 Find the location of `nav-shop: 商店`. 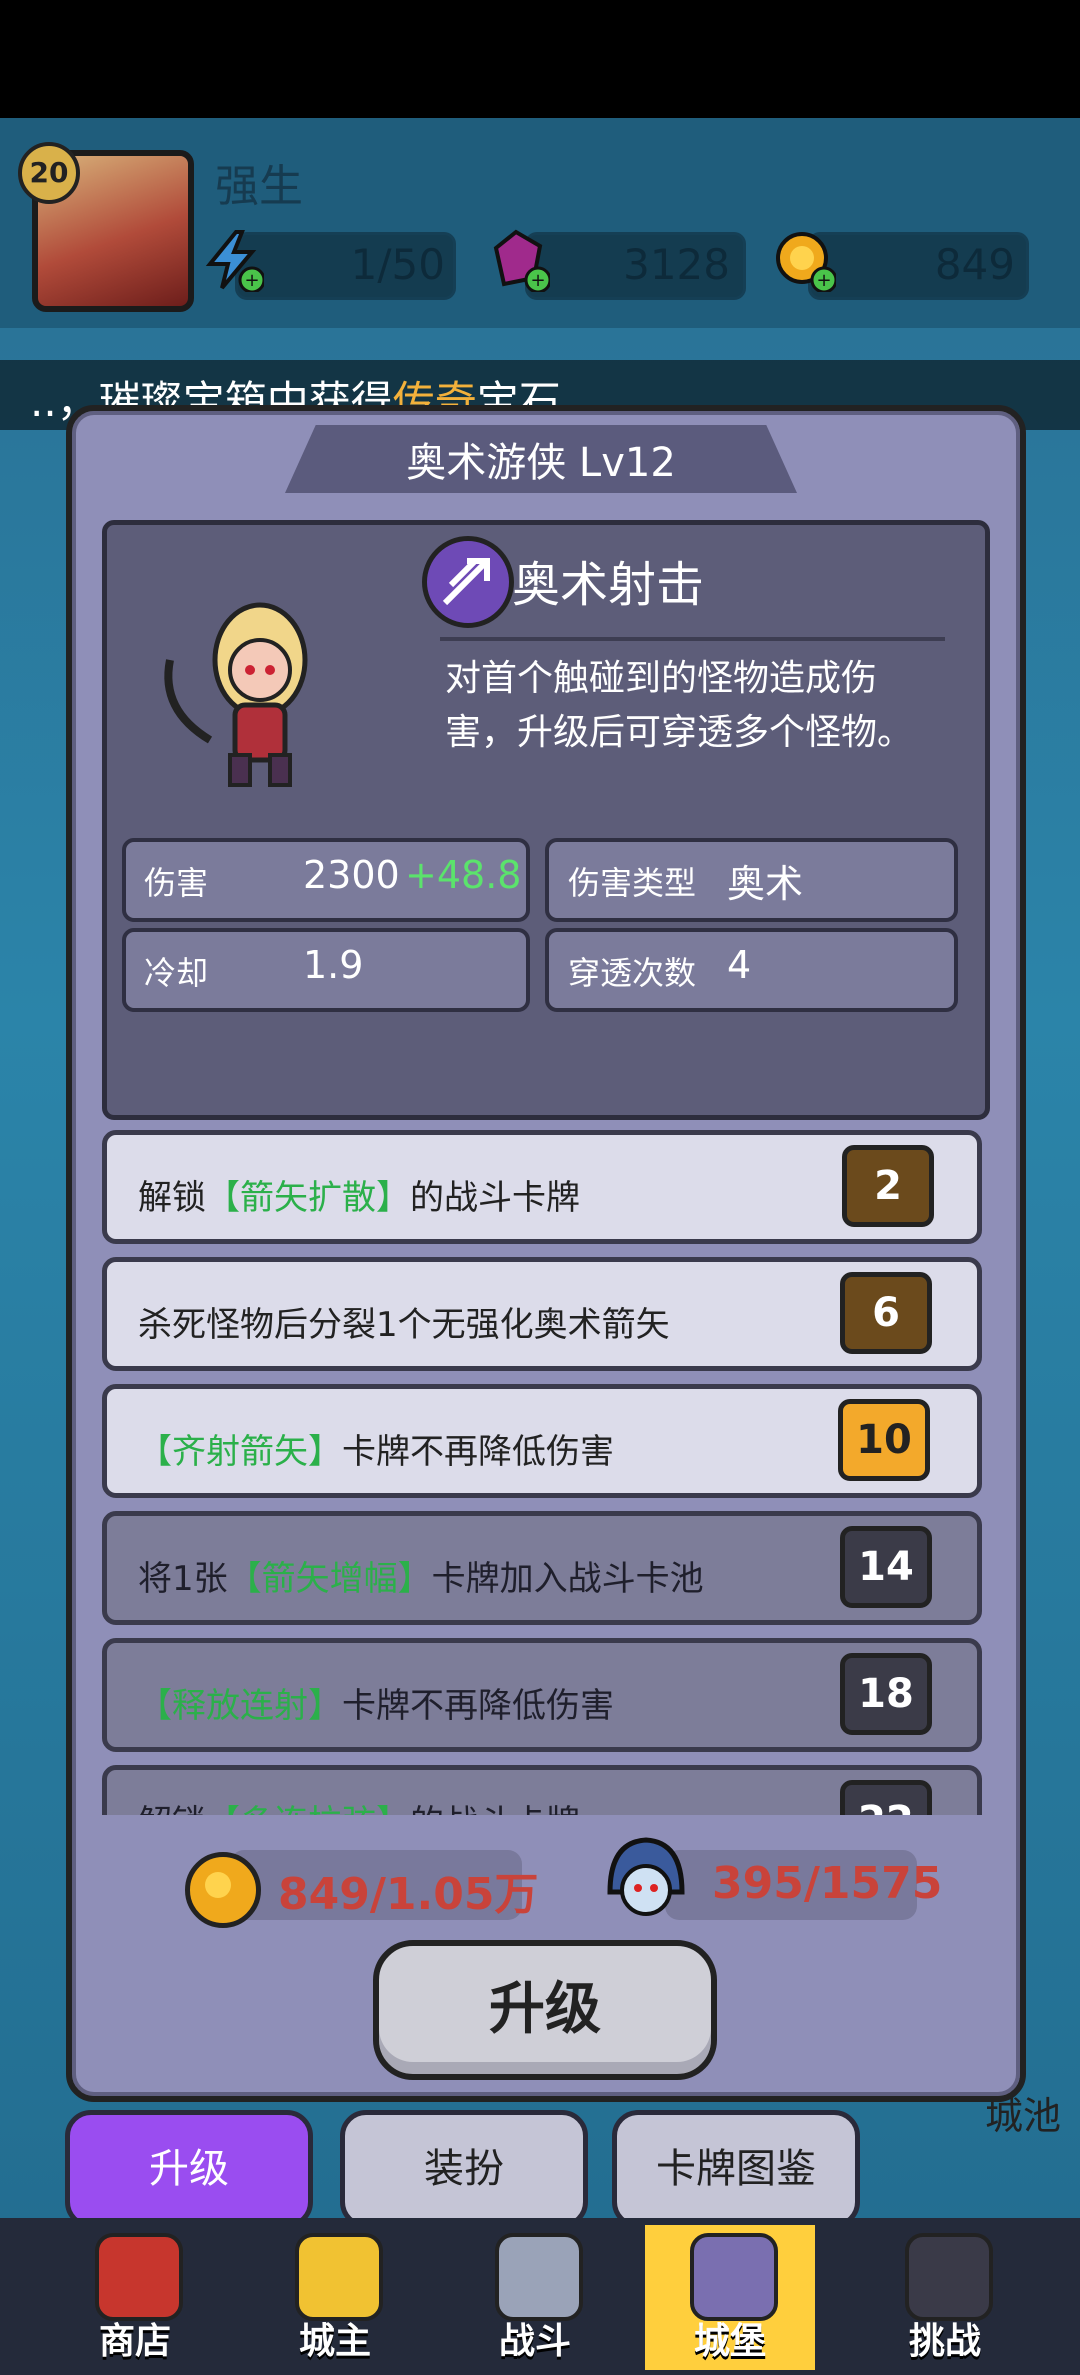

nav-shop: 商店 is located at coordinates (135, 2297).